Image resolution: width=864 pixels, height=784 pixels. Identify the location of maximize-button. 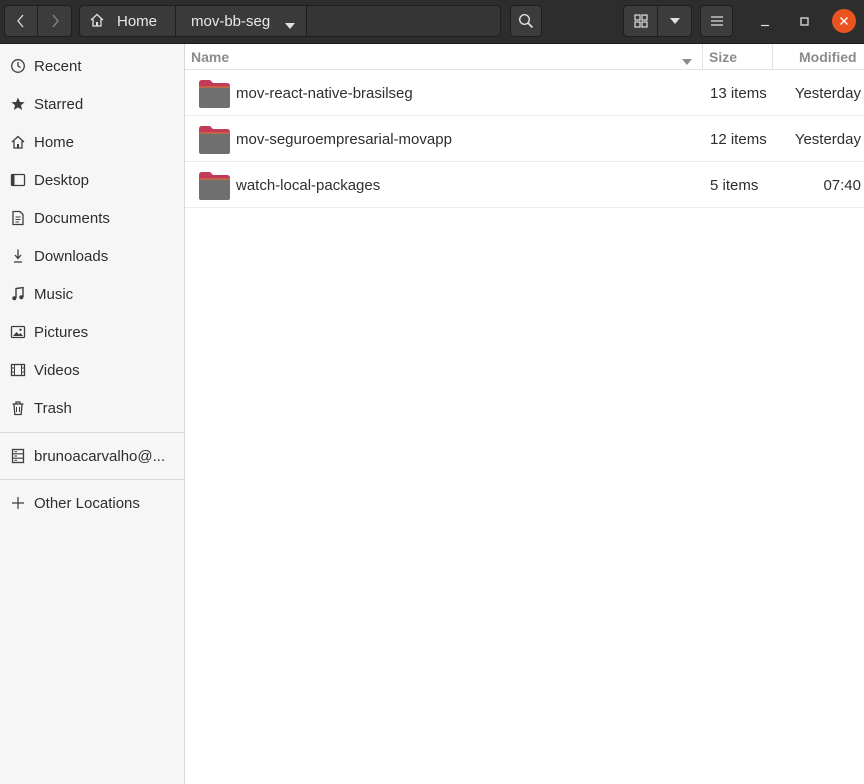
(805, 22).